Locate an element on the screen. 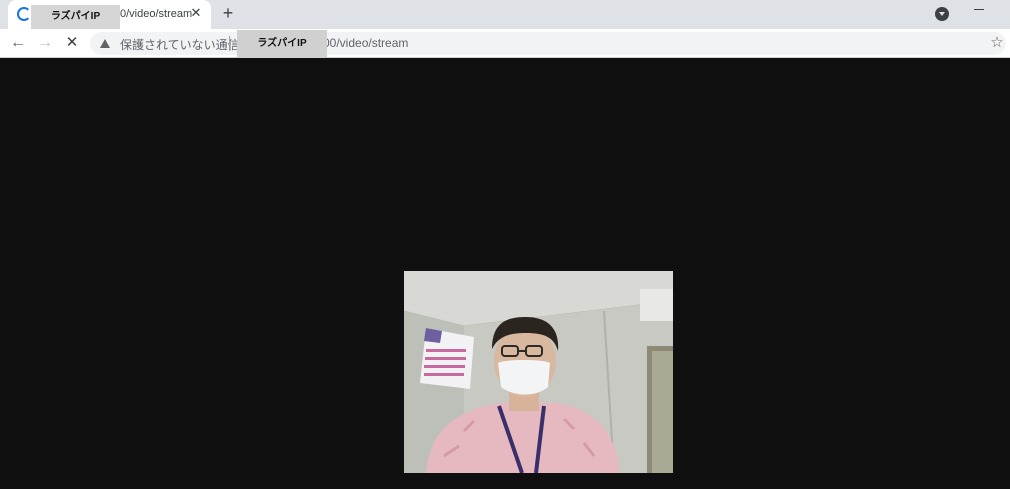  omnibox-separator is located at coordinates (229, 43).